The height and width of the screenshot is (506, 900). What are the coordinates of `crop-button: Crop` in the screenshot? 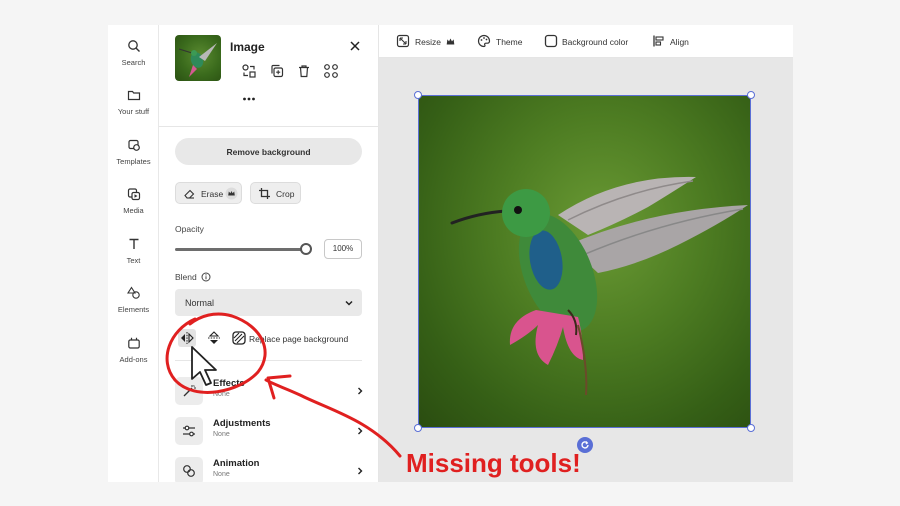 It's located at (275, 193).